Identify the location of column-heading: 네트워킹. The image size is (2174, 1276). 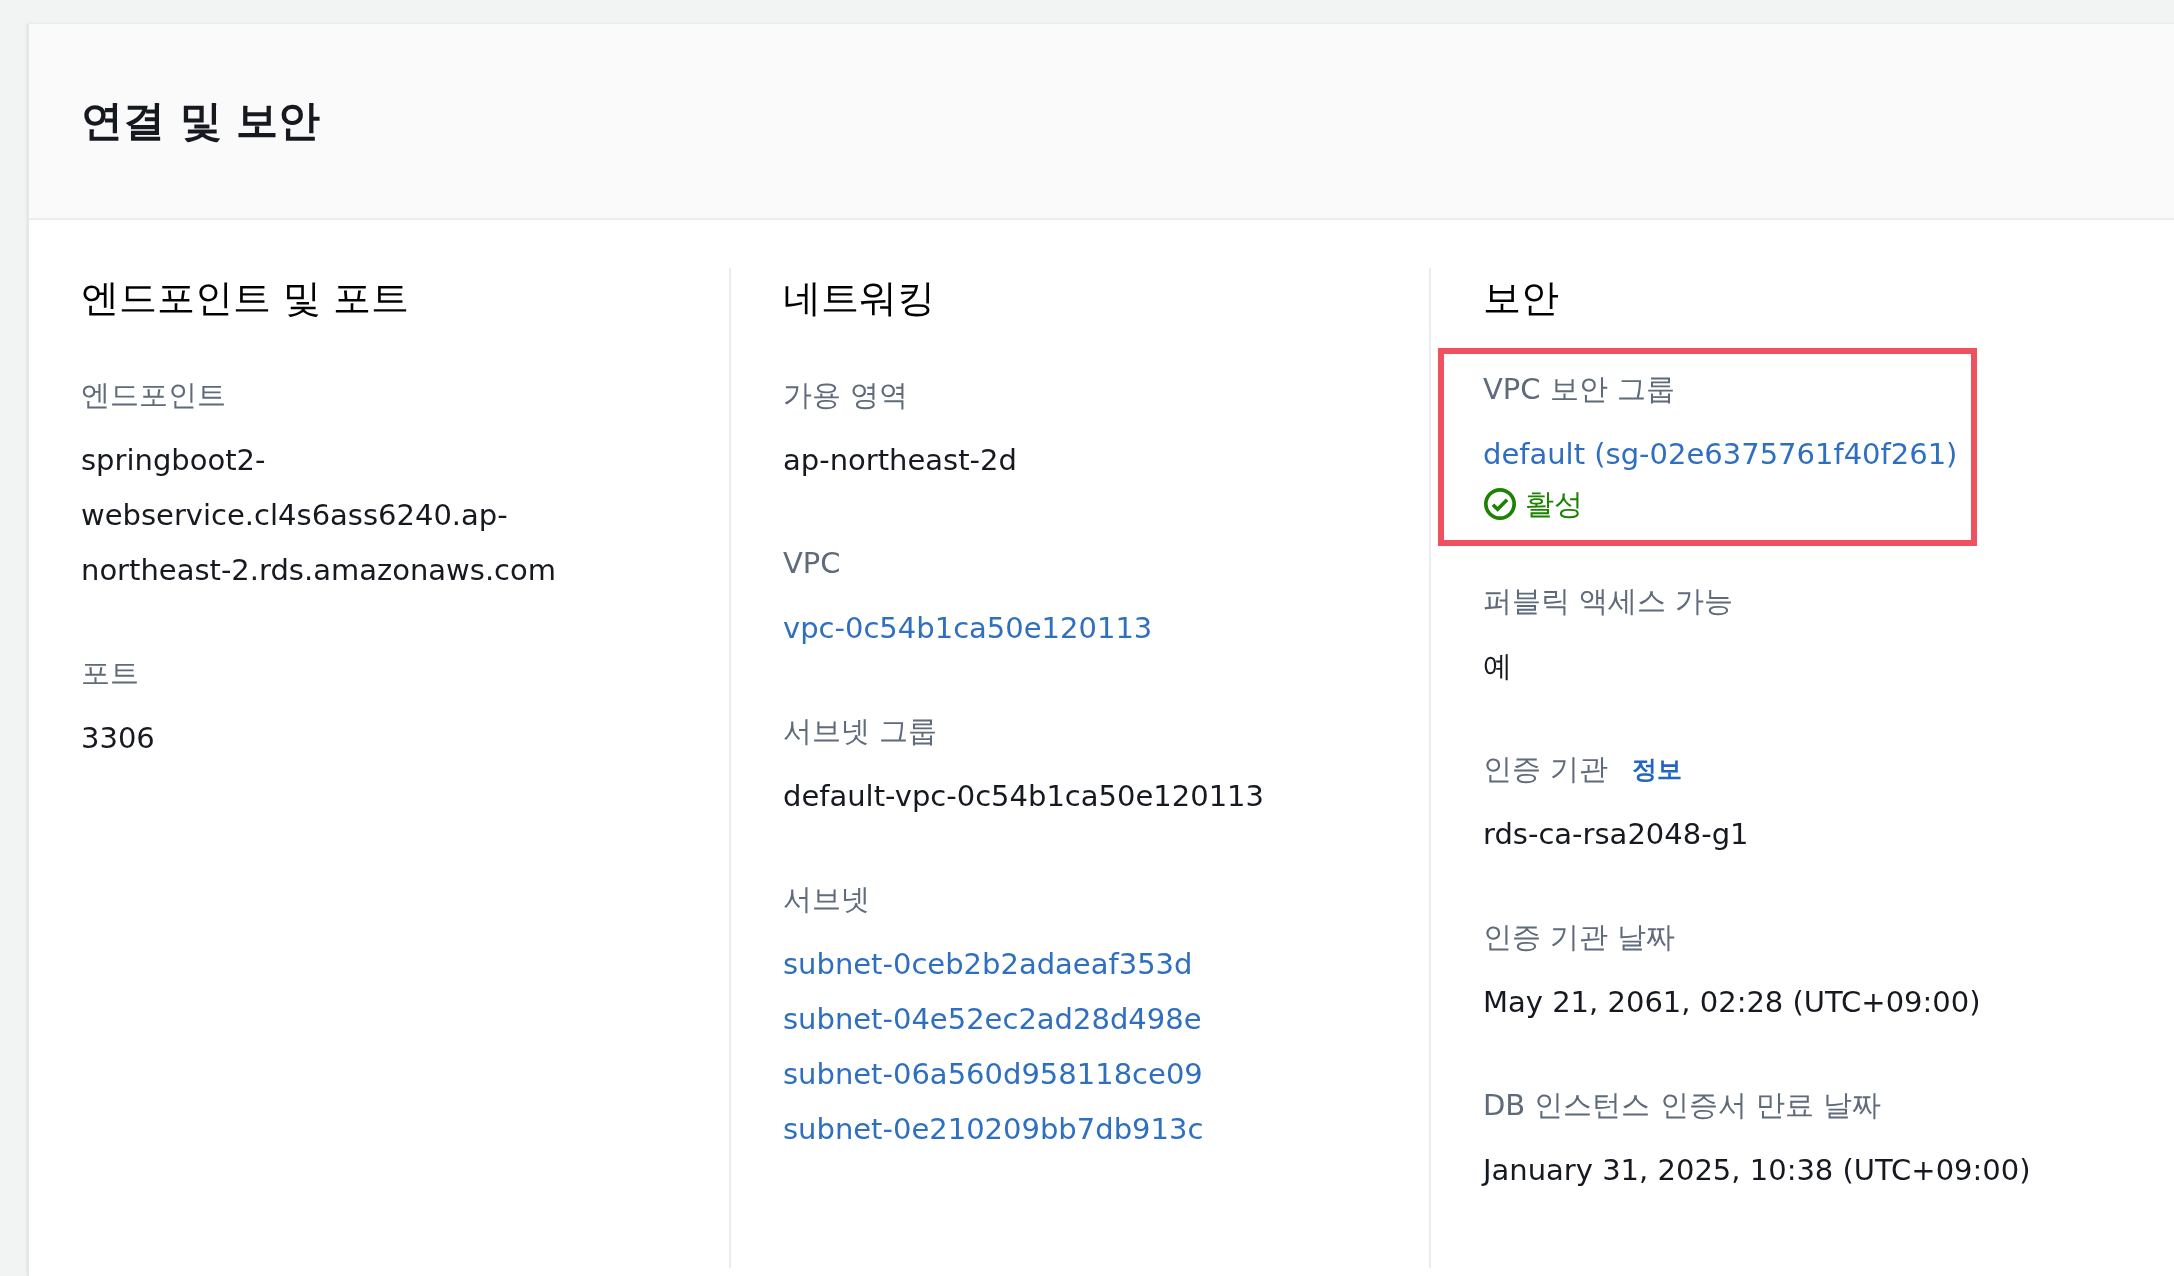
(859, 298).